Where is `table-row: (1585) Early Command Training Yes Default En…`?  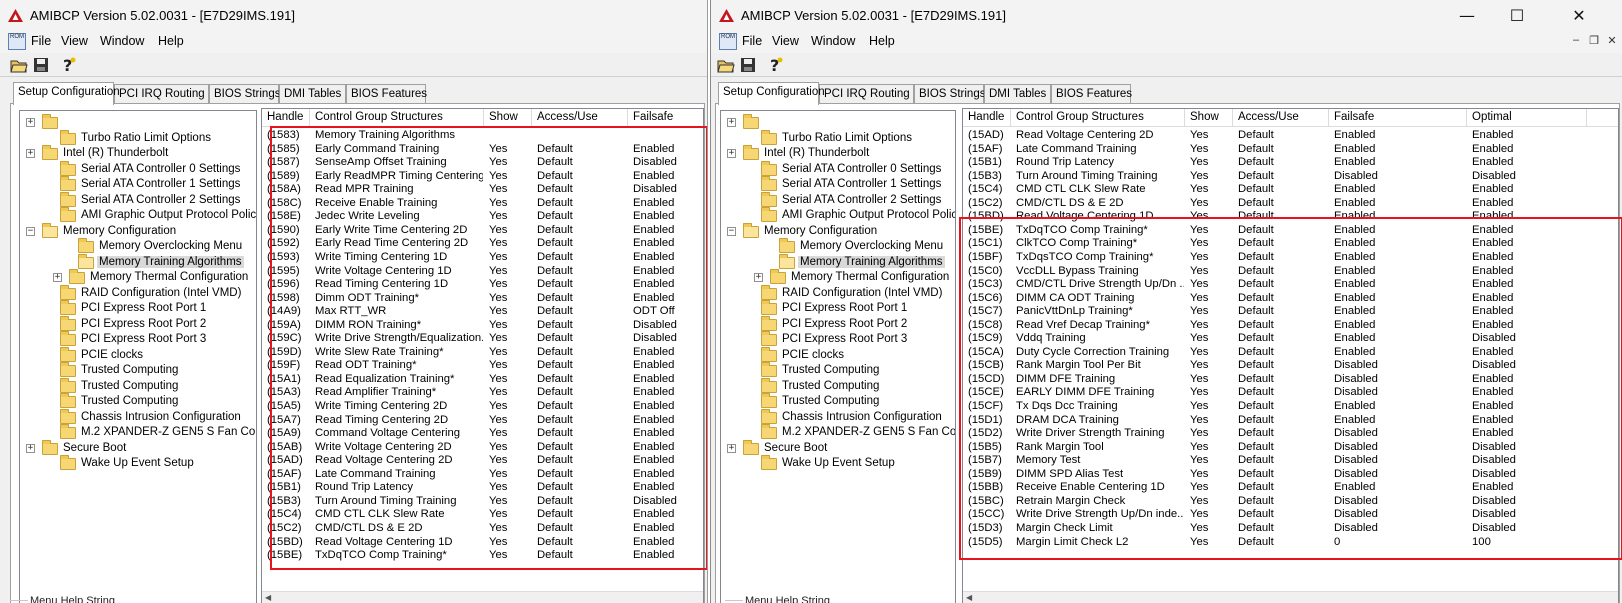
table-row: (1585) Early Command Training Yes Default En… is located at coordinates (482, 150).